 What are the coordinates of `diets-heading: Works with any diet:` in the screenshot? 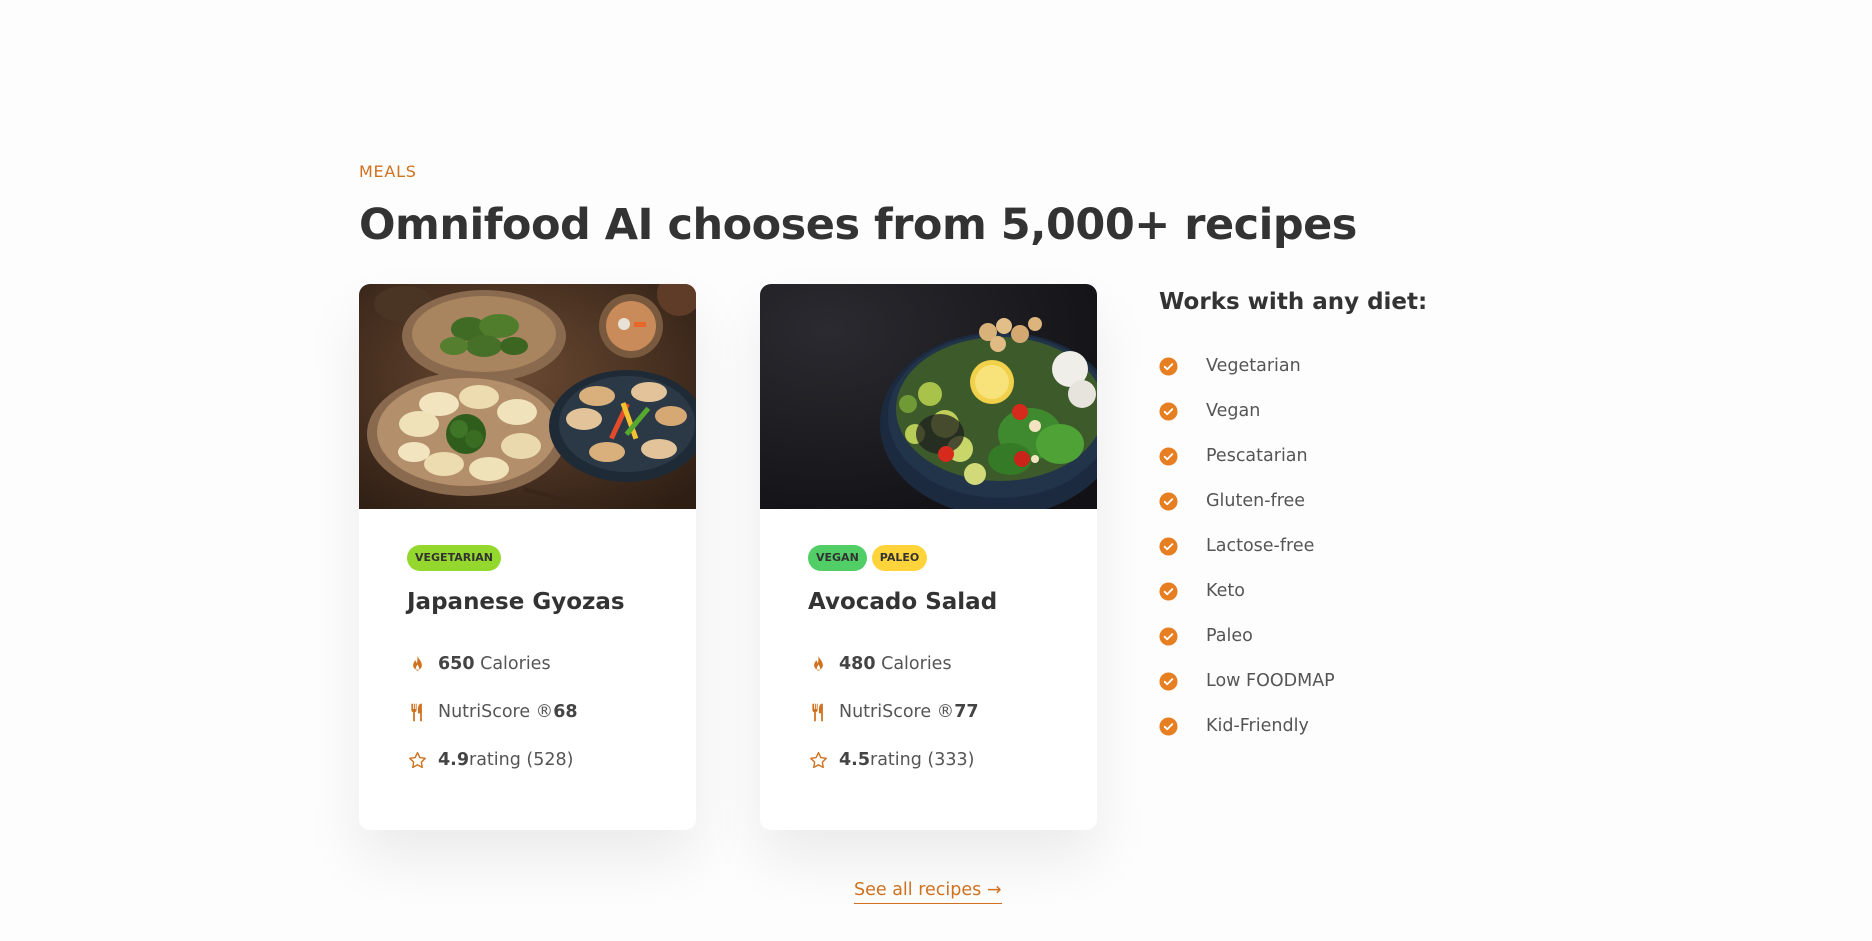 It's located at (1293, 302).